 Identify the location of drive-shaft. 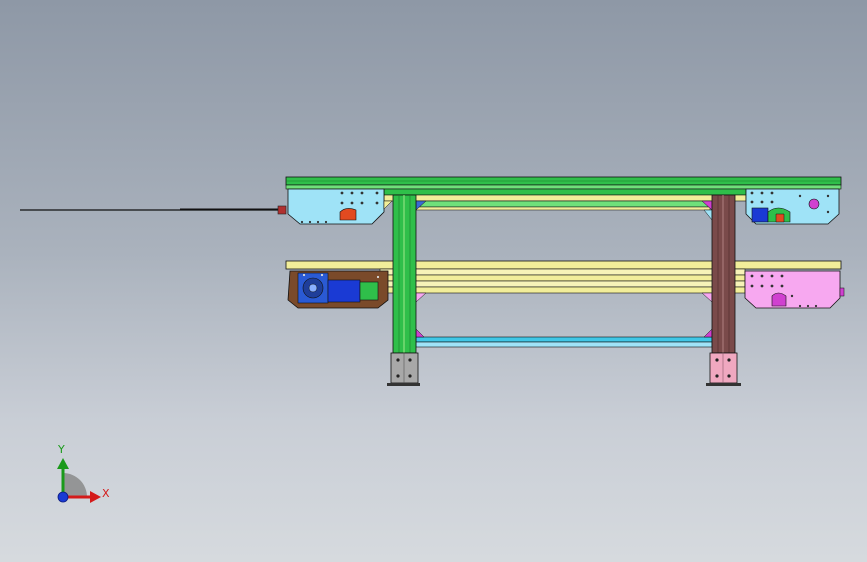
(153, 210).